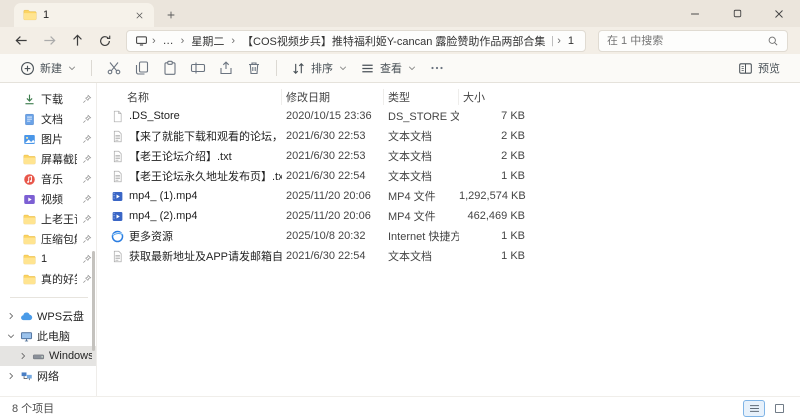  I want to click on sidebar-item-folder-laowang: 上老王论坛当, so click(48, 219).